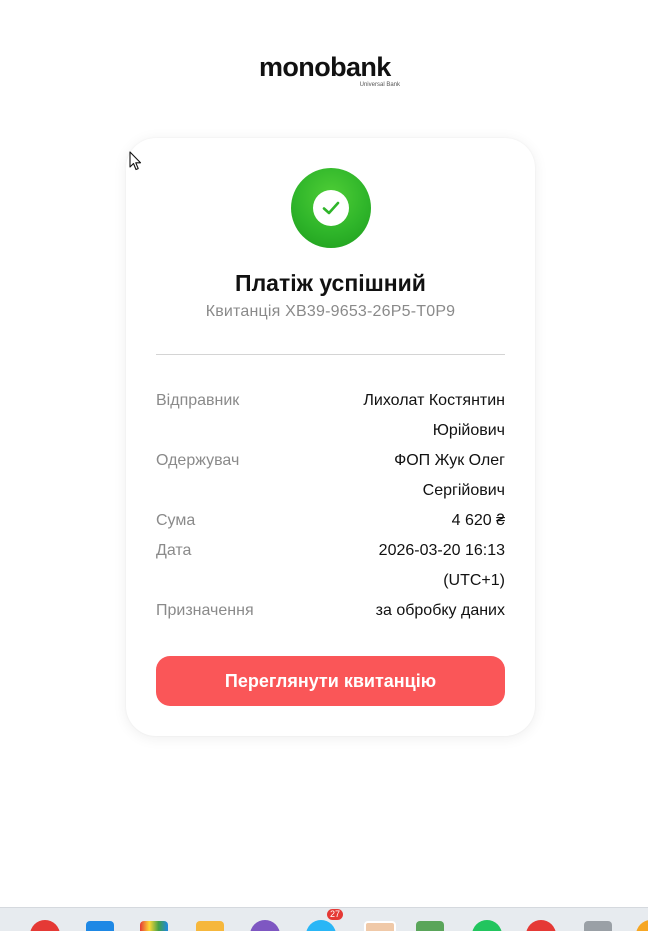 Image resolution: width=648 pixels, height=931 pixels. Describe the element at coordinates (174, 550) in the screenshot. I see `detail-label: Дата` at that location.